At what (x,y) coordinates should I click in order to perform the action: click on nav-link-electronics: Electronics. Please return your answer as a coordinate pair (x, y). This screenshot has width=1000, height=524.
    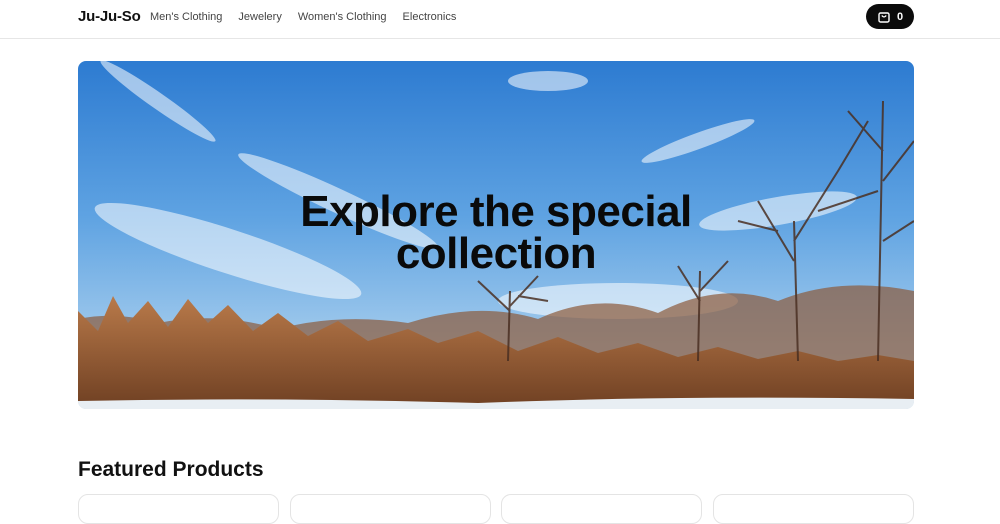
    Looking at the image, I should click on (430, 18).